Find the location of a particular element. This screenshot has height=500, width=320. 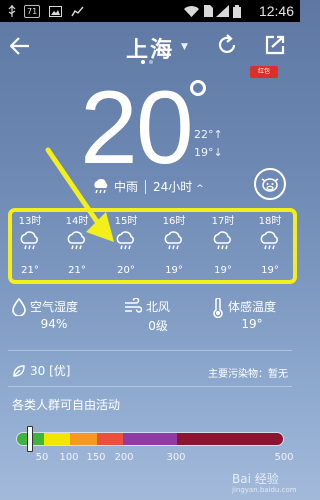

aqi-scale-tick: 200 is located at coordinates (124, 457).